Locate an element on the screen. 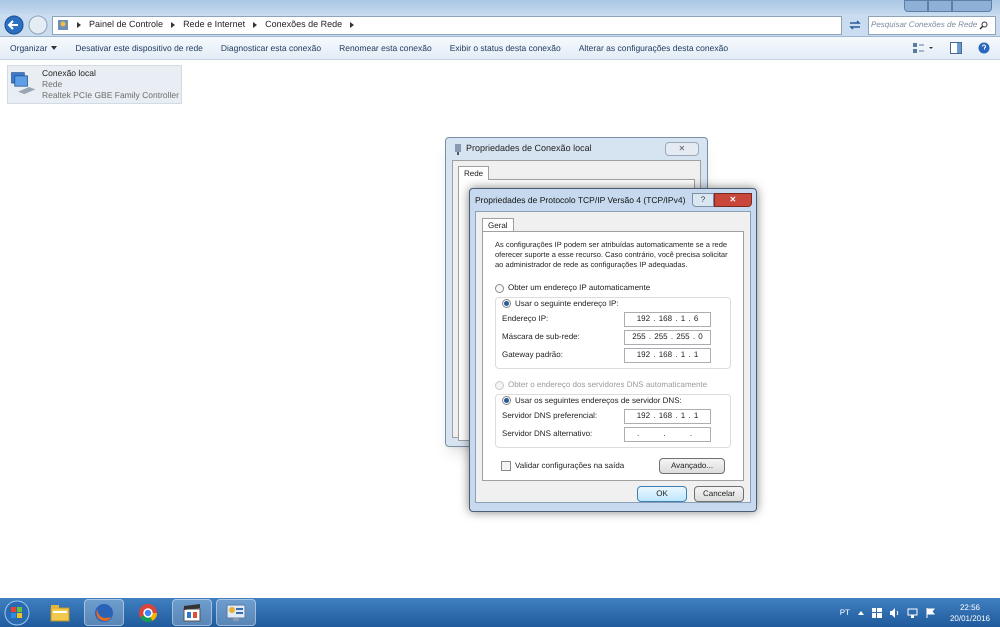 The height and width of the screenshot is (627, 1000). radio-label: Usar o seguinte endereço IP: is located at coordinates (567, 304).